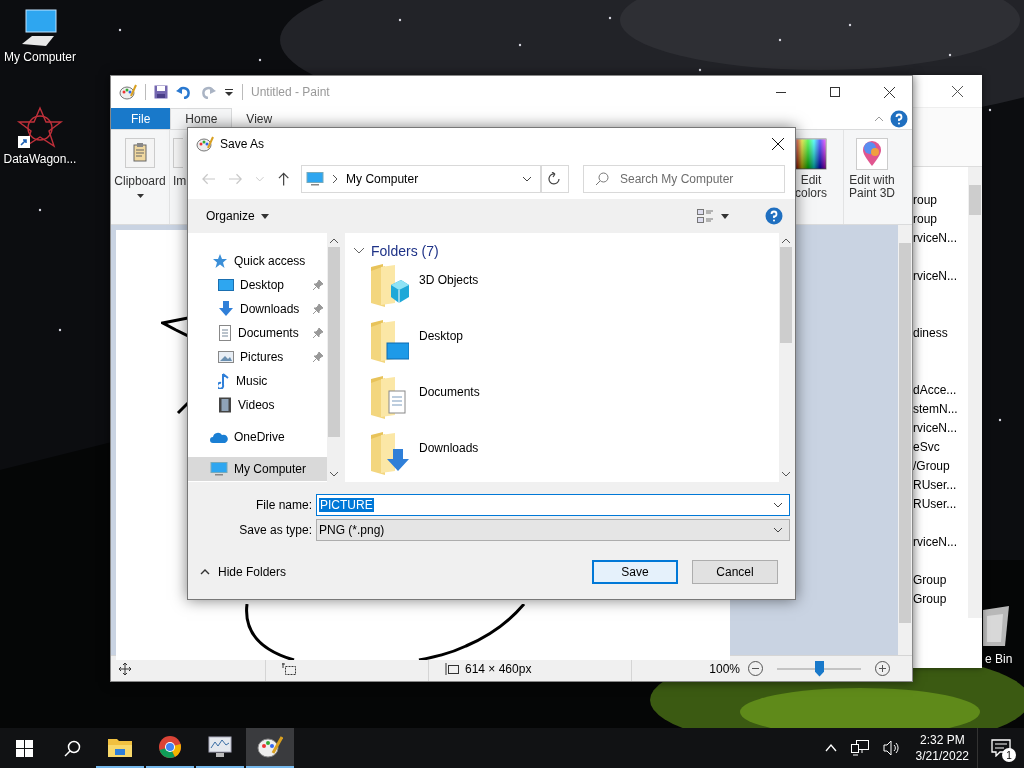 This screenshot has height=768, width=1024. What do you see at coordinates (566, 291) in the screenshot?
I see `folder-item: 3D Objects` at bounding box center [566, 291].